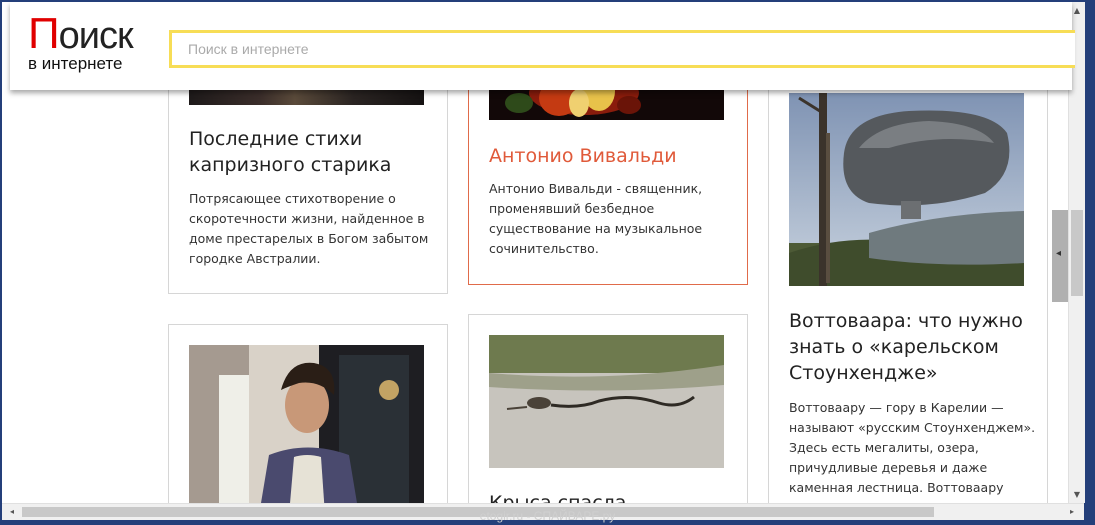 This screenshot has height=525, width=1095. I want to click on side-panel-toggle: ◂, so click(1060, 256).